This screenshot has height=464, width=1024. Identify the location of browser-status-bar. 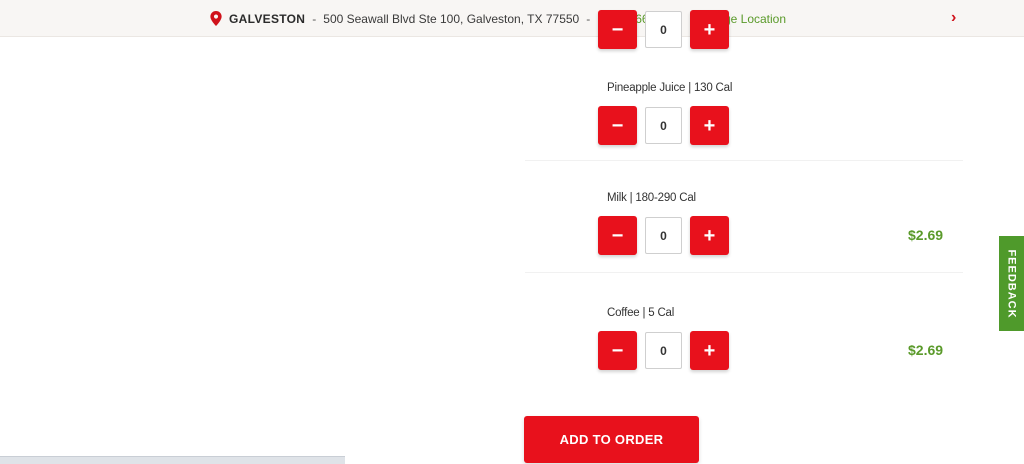
(172, 460).